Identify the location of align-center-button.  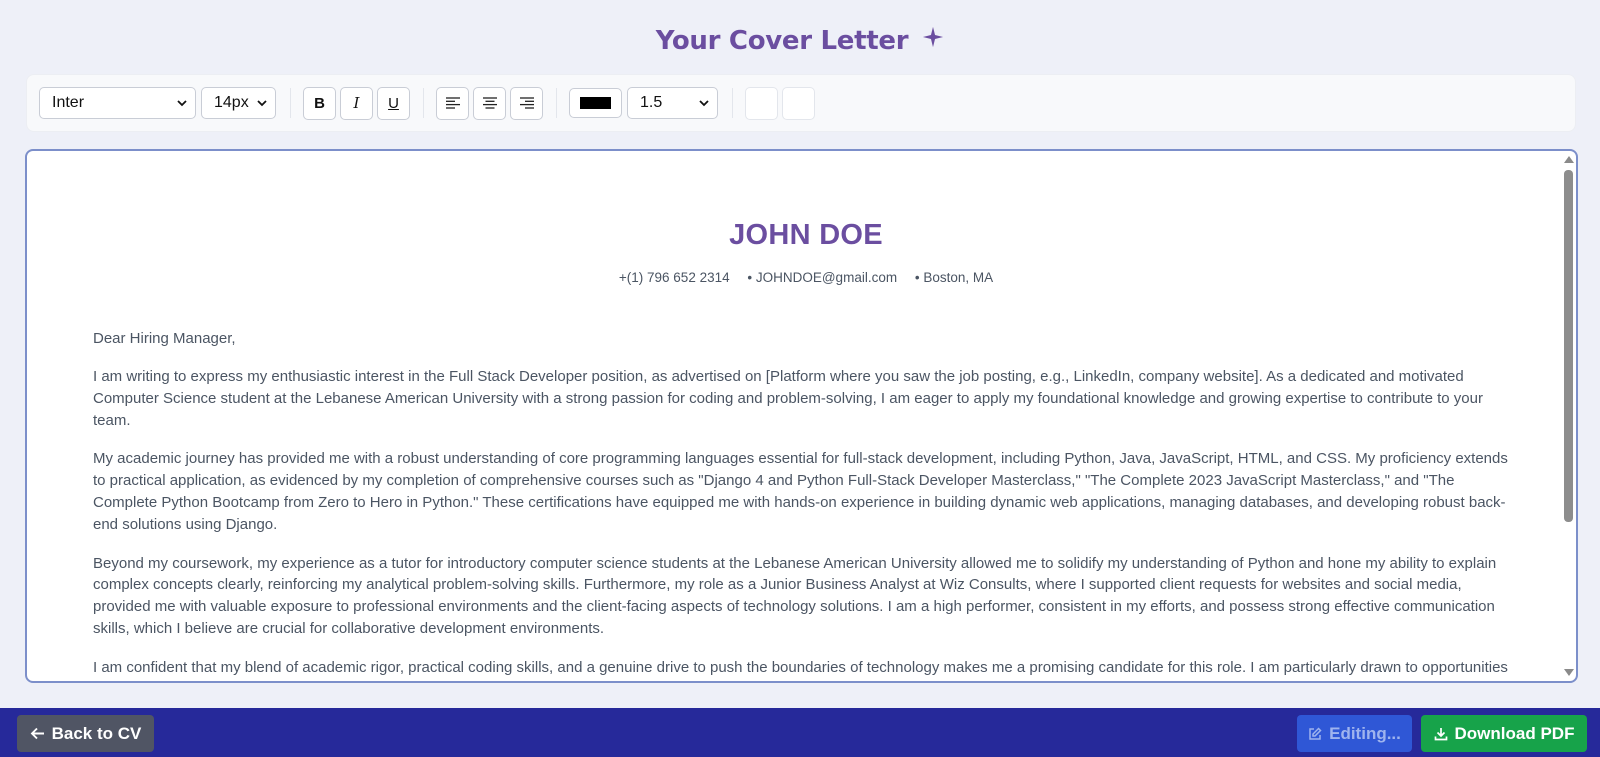
(489, 103).